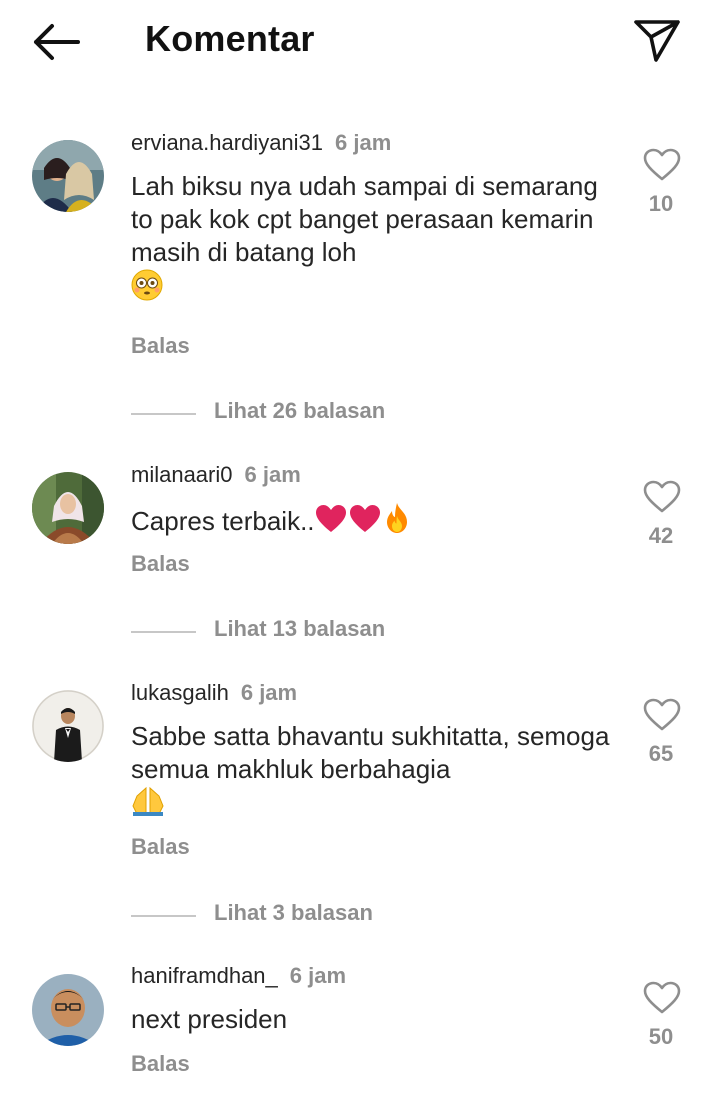 The height and width of the screenshot is (1095, 707). I want to click on fire-emoji, so click(397, 522).